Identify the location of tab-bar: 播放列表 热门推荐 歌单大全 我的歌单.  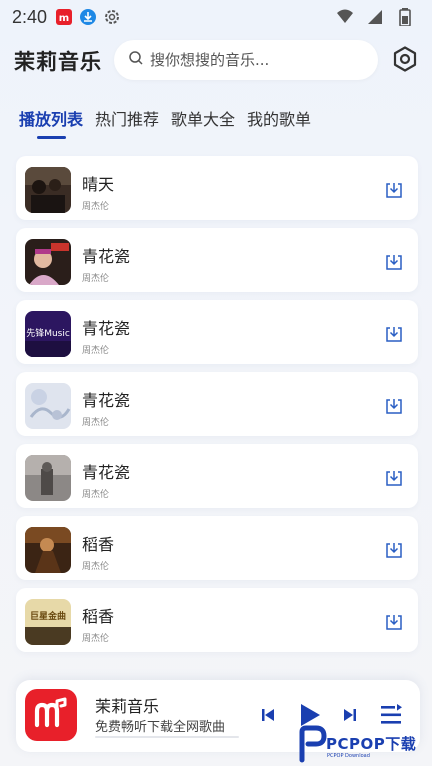
(216, 123).